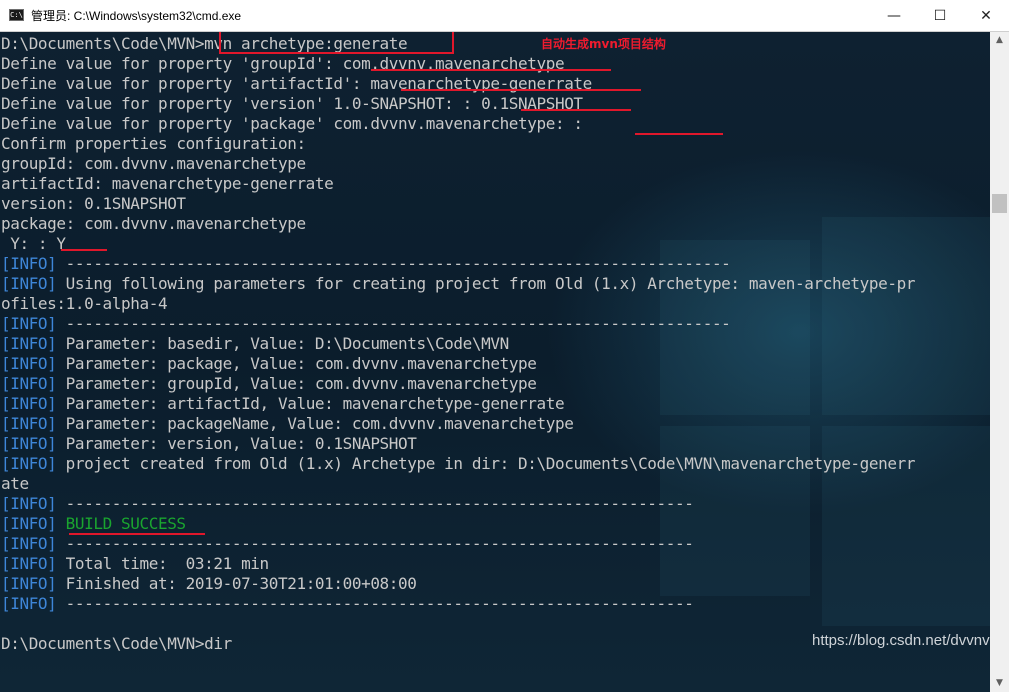 This screenshot has width=1009, height=692. What do you see at coordinates (894, 15) in the screenshot?
I see `minimize-button: —` at bounding box center [894, 15].